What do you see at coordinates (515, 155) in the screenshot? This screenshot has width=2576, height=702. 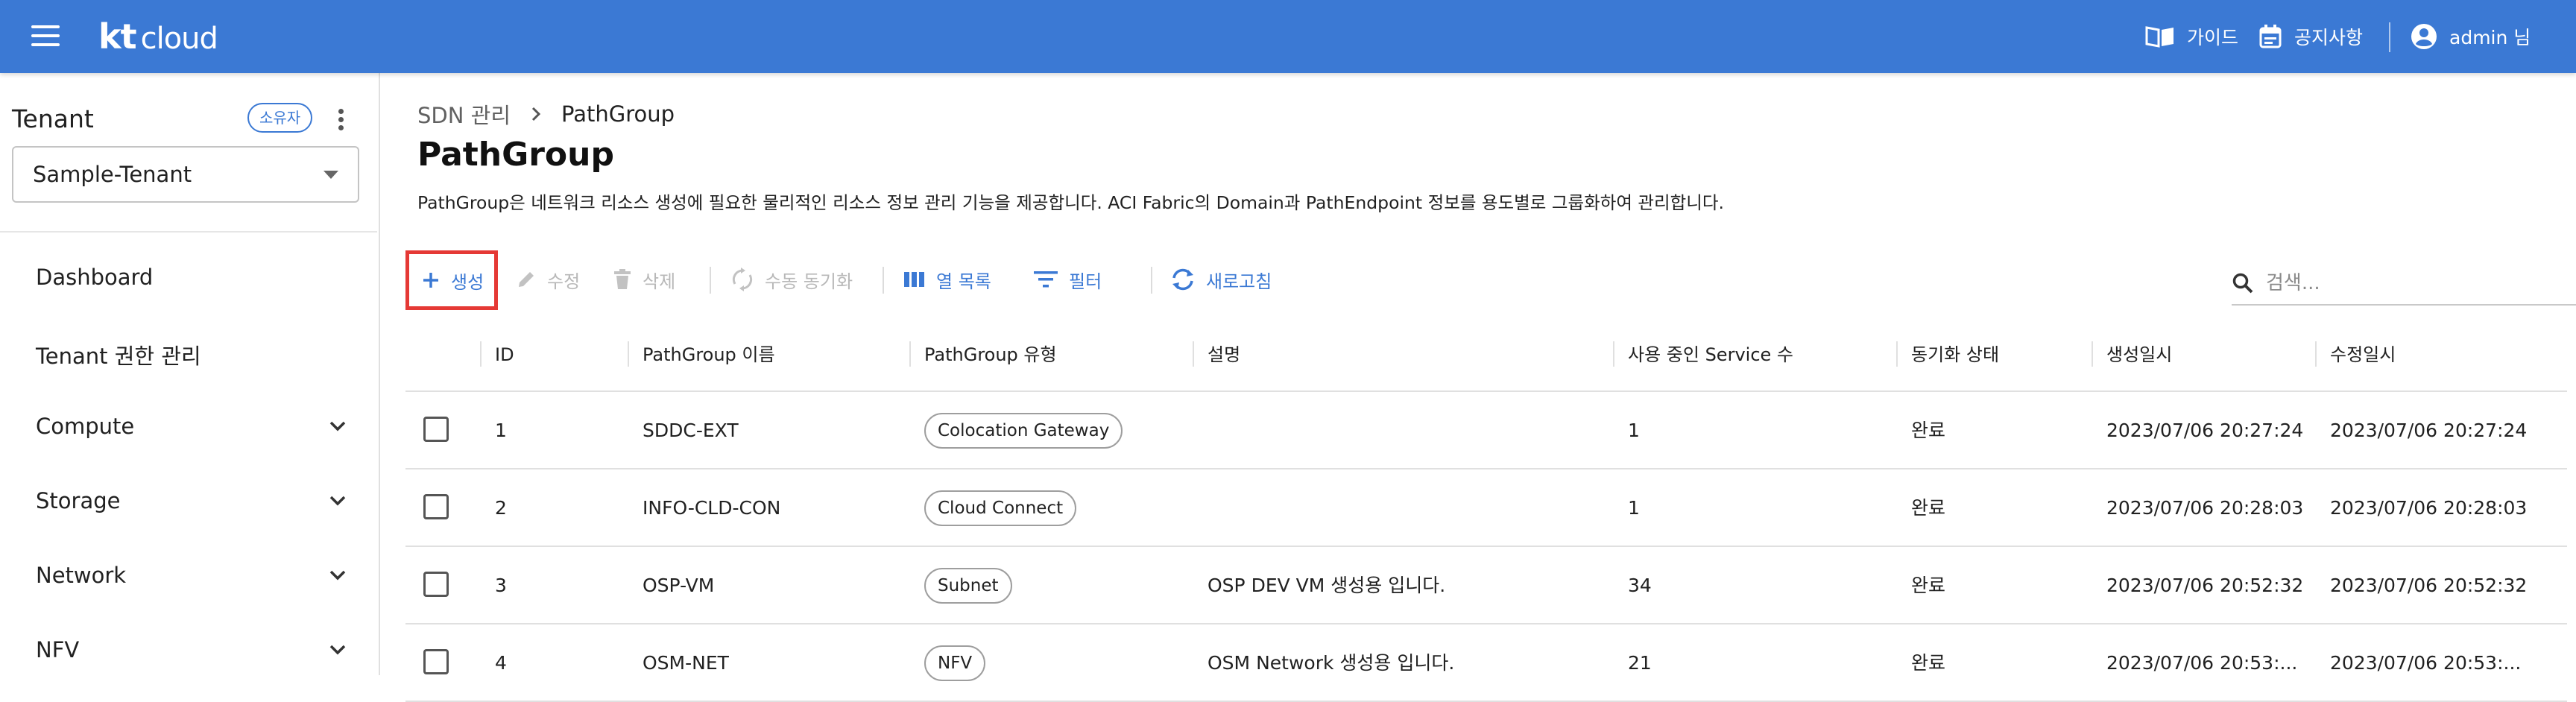 I see `page-title: PathGroup` at bounding box center [515, 155].